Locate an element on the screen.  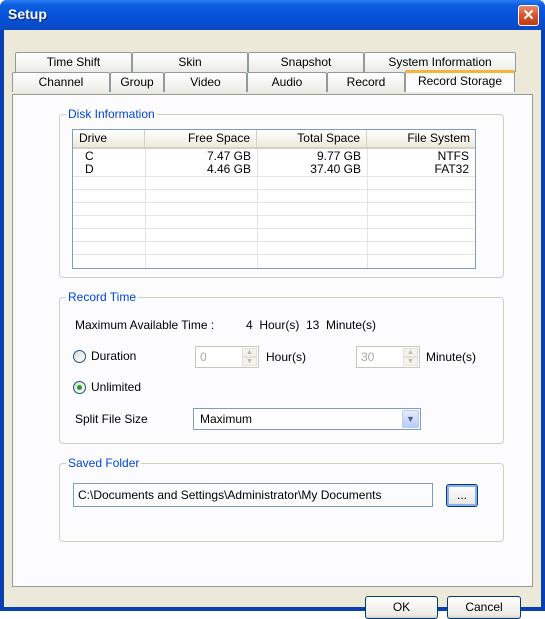
hours-stepper: 0 ▲ ▼ is located at coordinates (227, 357).